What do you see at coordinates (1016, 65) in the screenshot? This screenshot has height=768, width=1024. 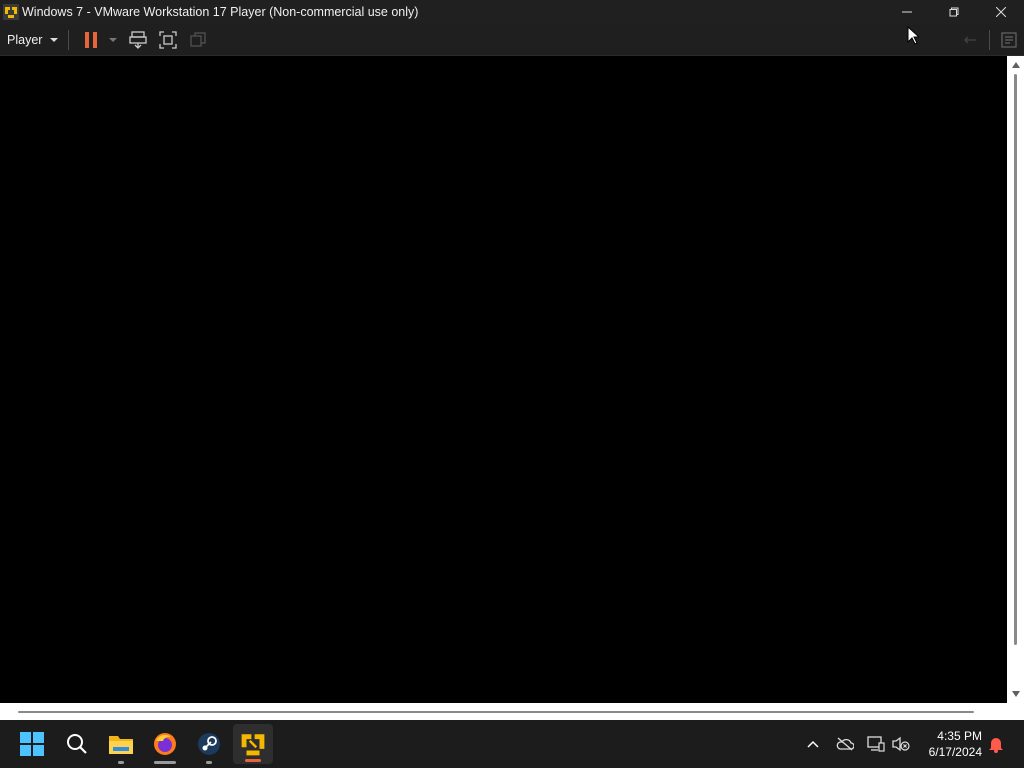 I see `scroll-up-icon` at bounding box center [1016, 65].